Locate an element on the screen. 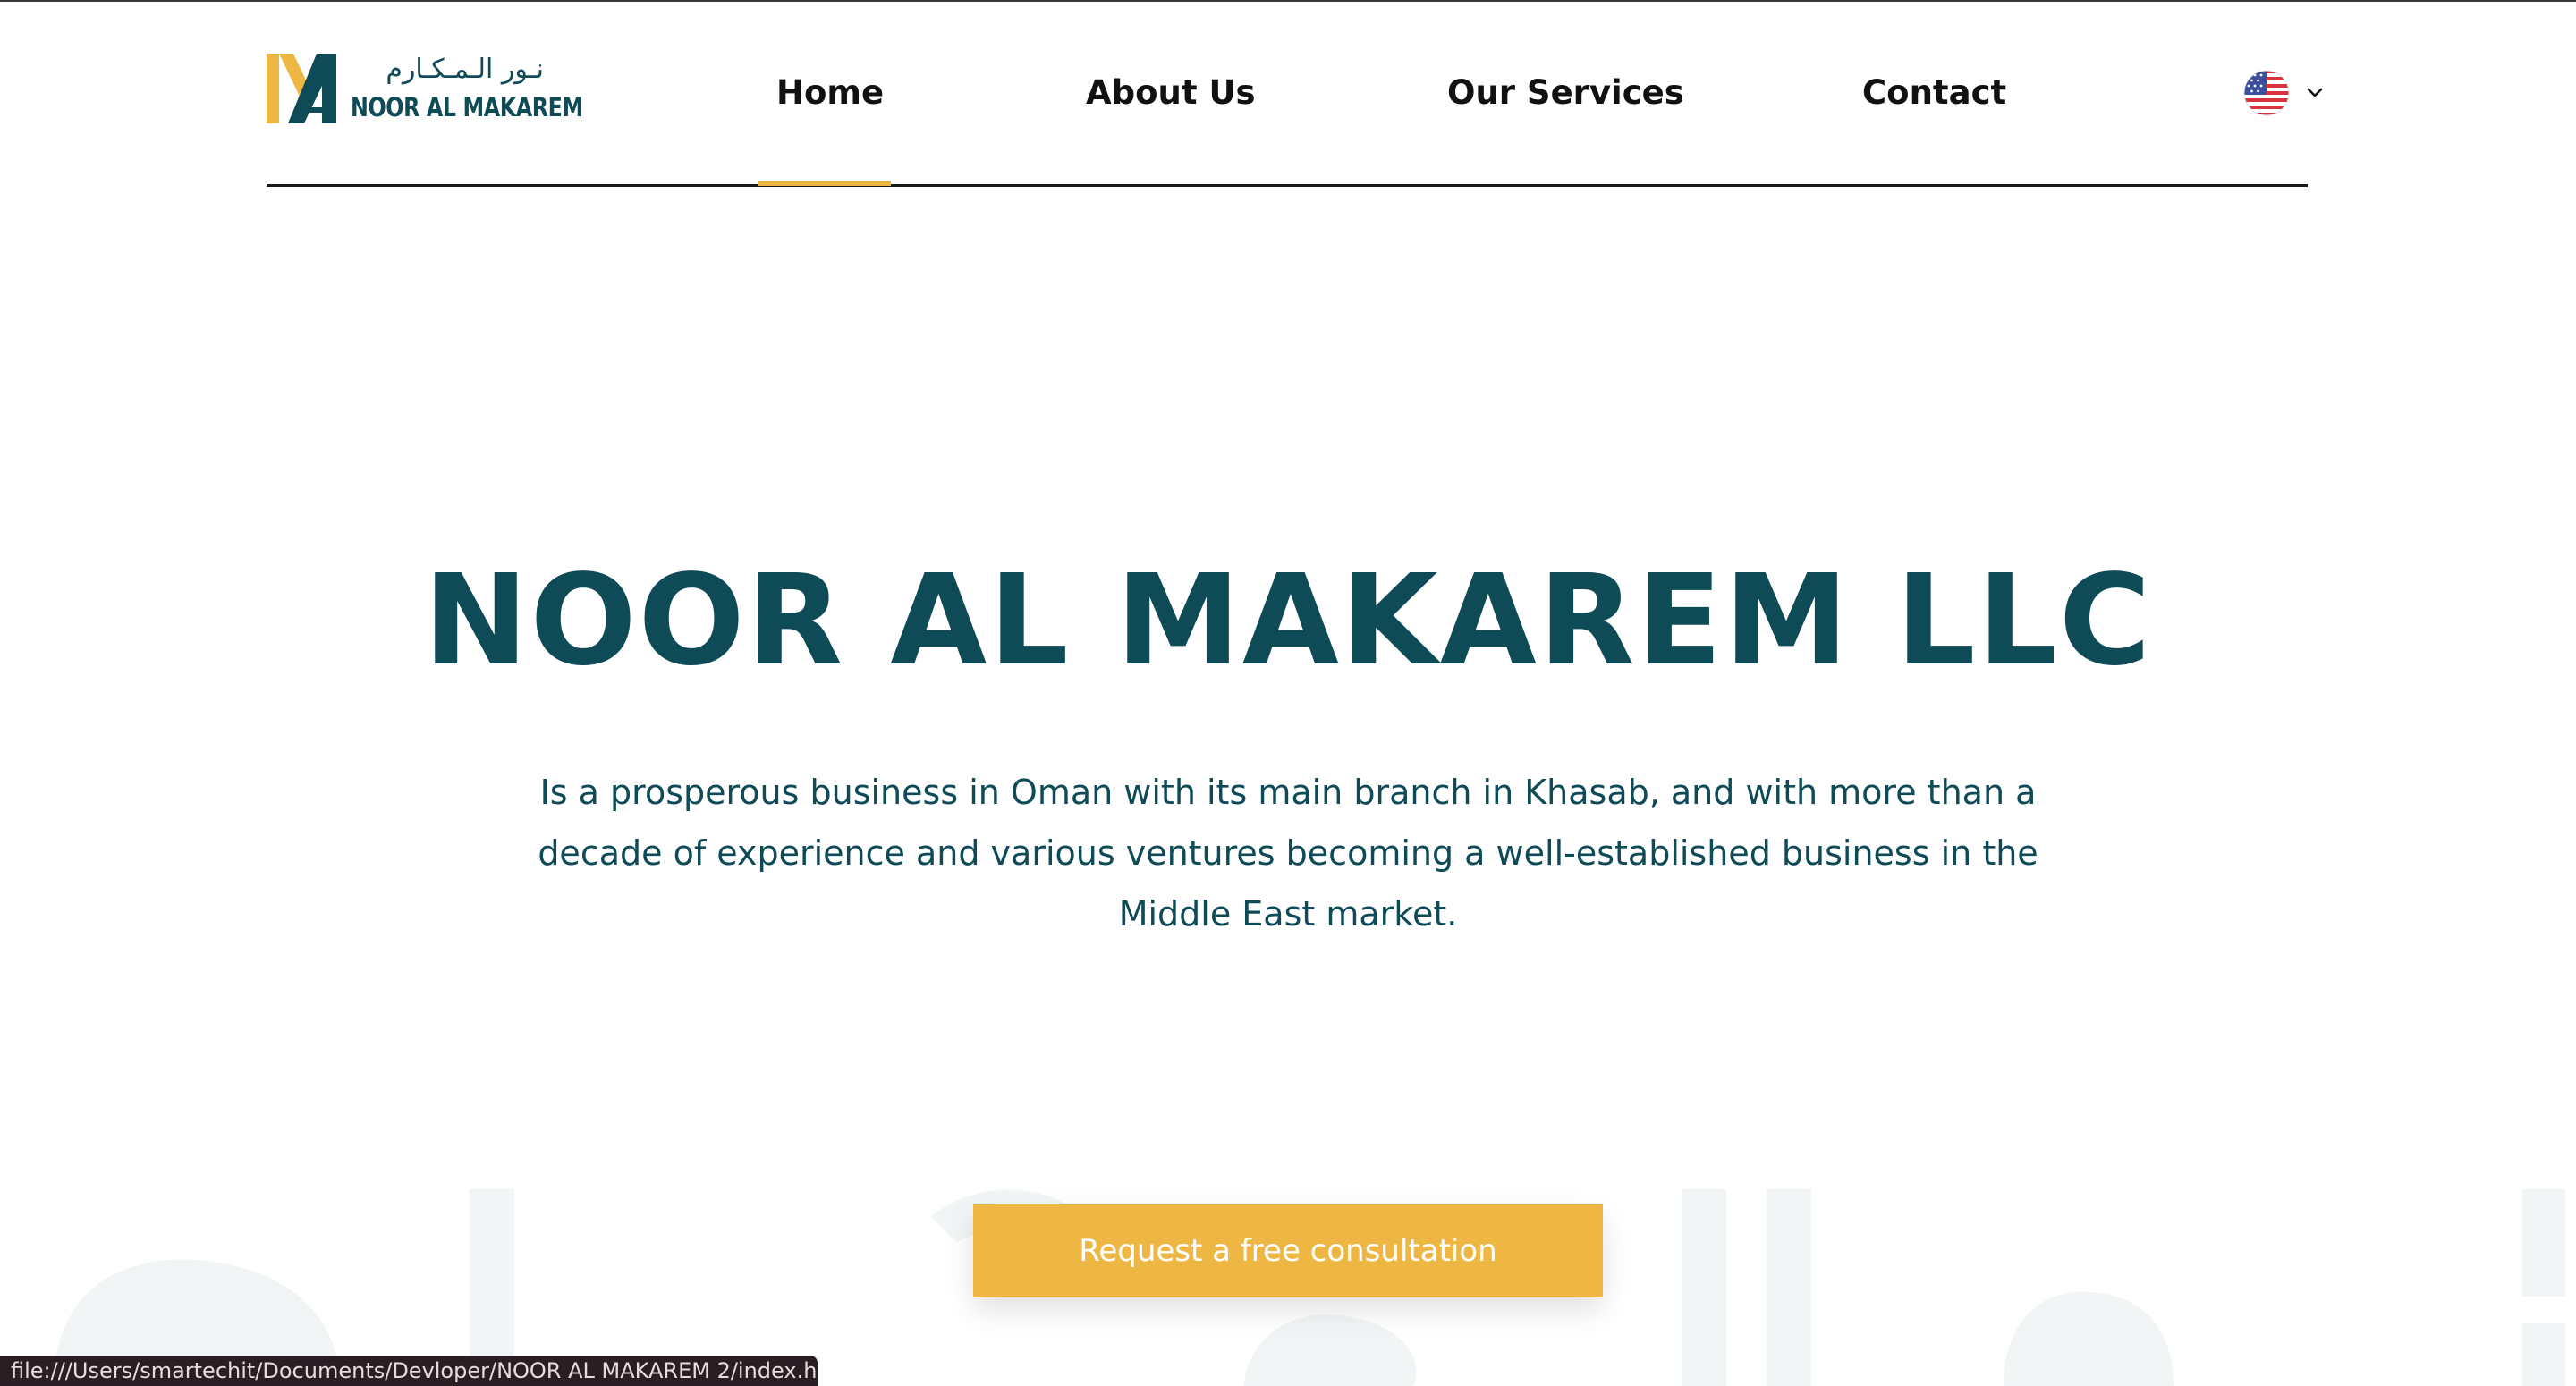  hero-title: NOOR AL MAKAREM LLC is located at coordinates (1288, 621).